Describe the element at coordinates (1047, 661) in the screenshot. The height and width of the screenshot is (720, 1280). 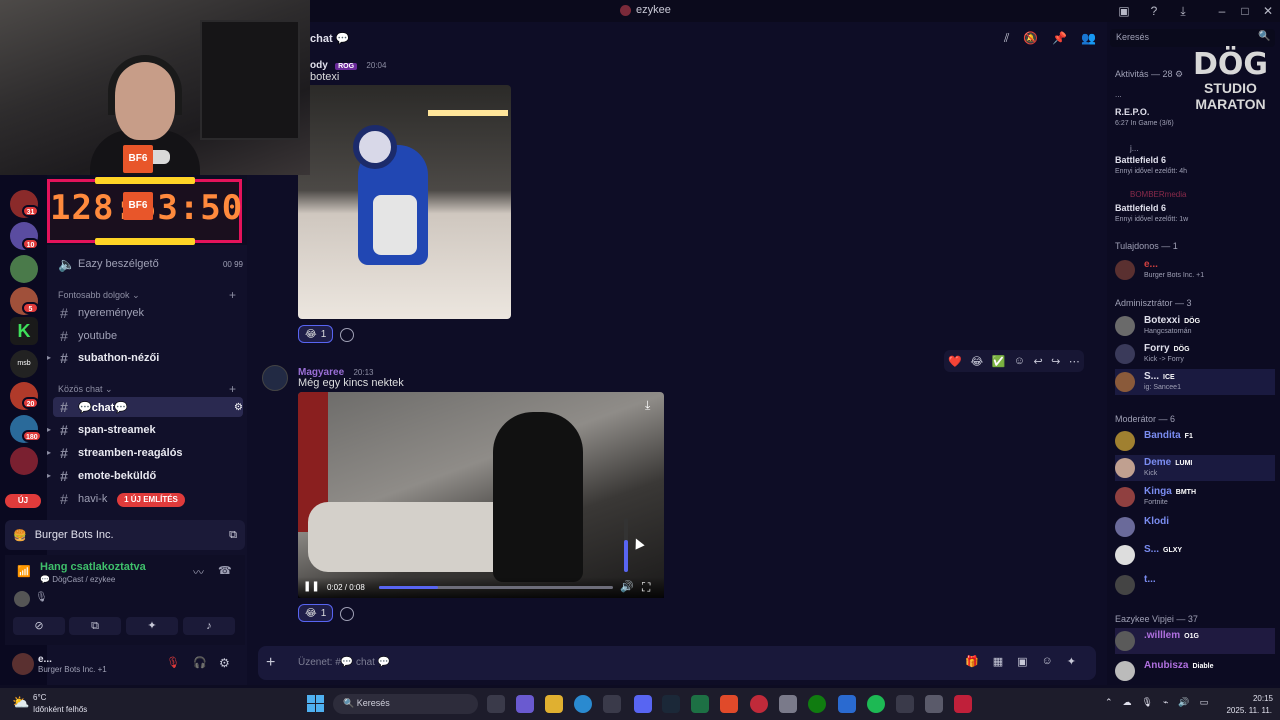
I see `emoji-icon: ☺` at that location.